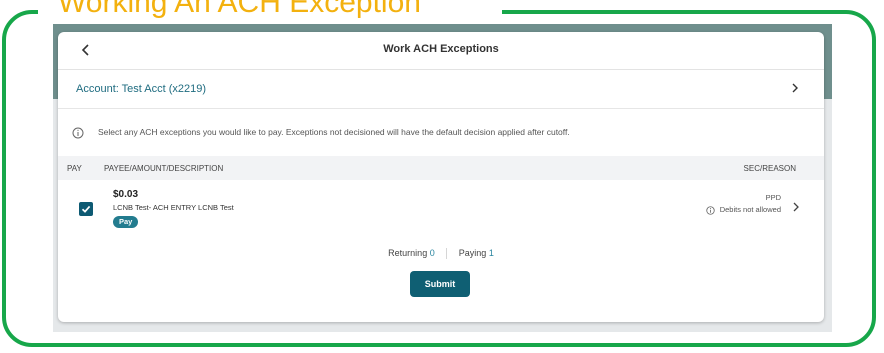  What do you see at coordinates (239, 9) in the screenshot?
I see `frame-title: Working An ACH Exception` at bounding box center [239, 9].